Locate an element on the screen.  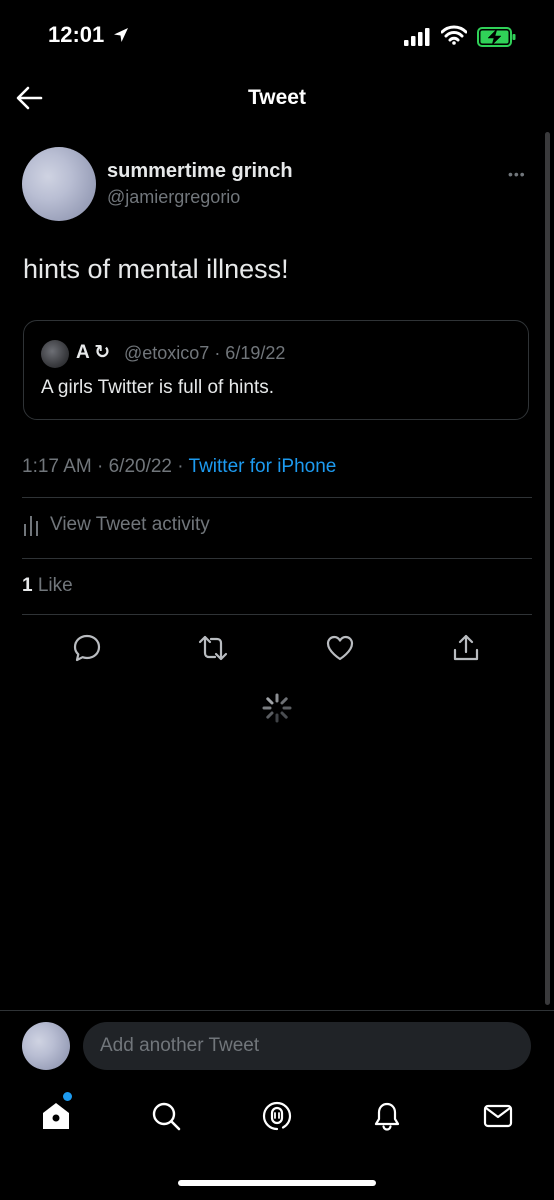
battery-charging-icon is located at coordinates (496, 37).